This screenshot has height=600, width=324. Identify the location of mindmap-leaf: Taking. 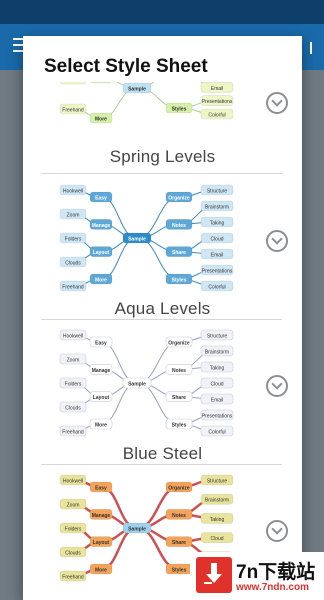
(217, 222).